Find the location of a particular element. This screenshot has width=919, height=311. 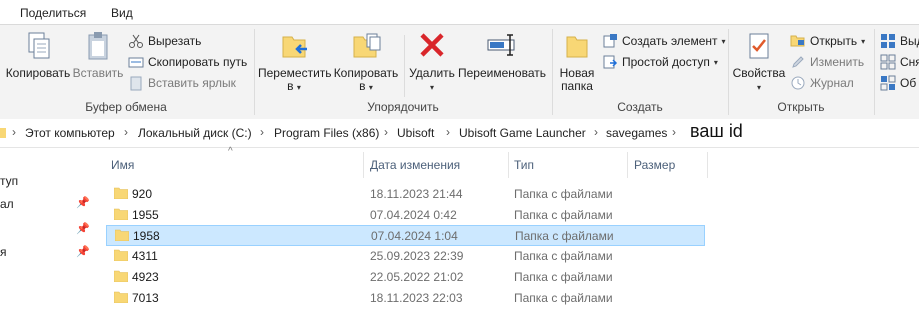

new-item-button: Создать элемент ▾ is located at coordinates (664, 41).